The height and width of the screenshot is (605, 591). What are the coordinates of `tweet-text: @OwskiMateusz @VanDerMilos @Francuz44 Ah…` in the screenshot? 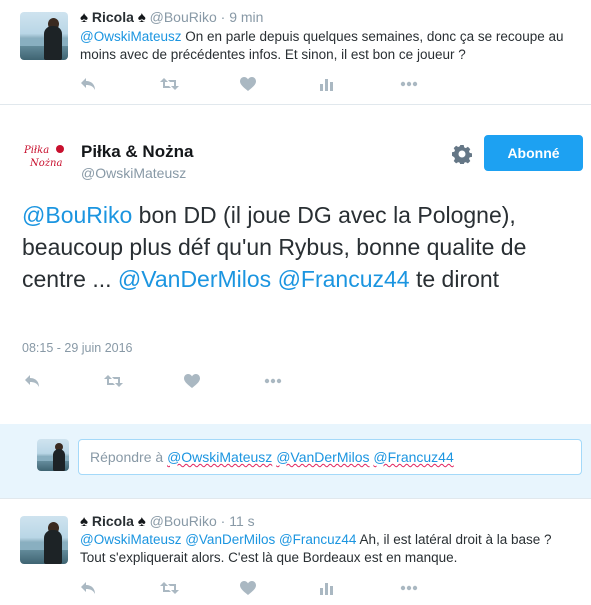 It's located at (330, 549).